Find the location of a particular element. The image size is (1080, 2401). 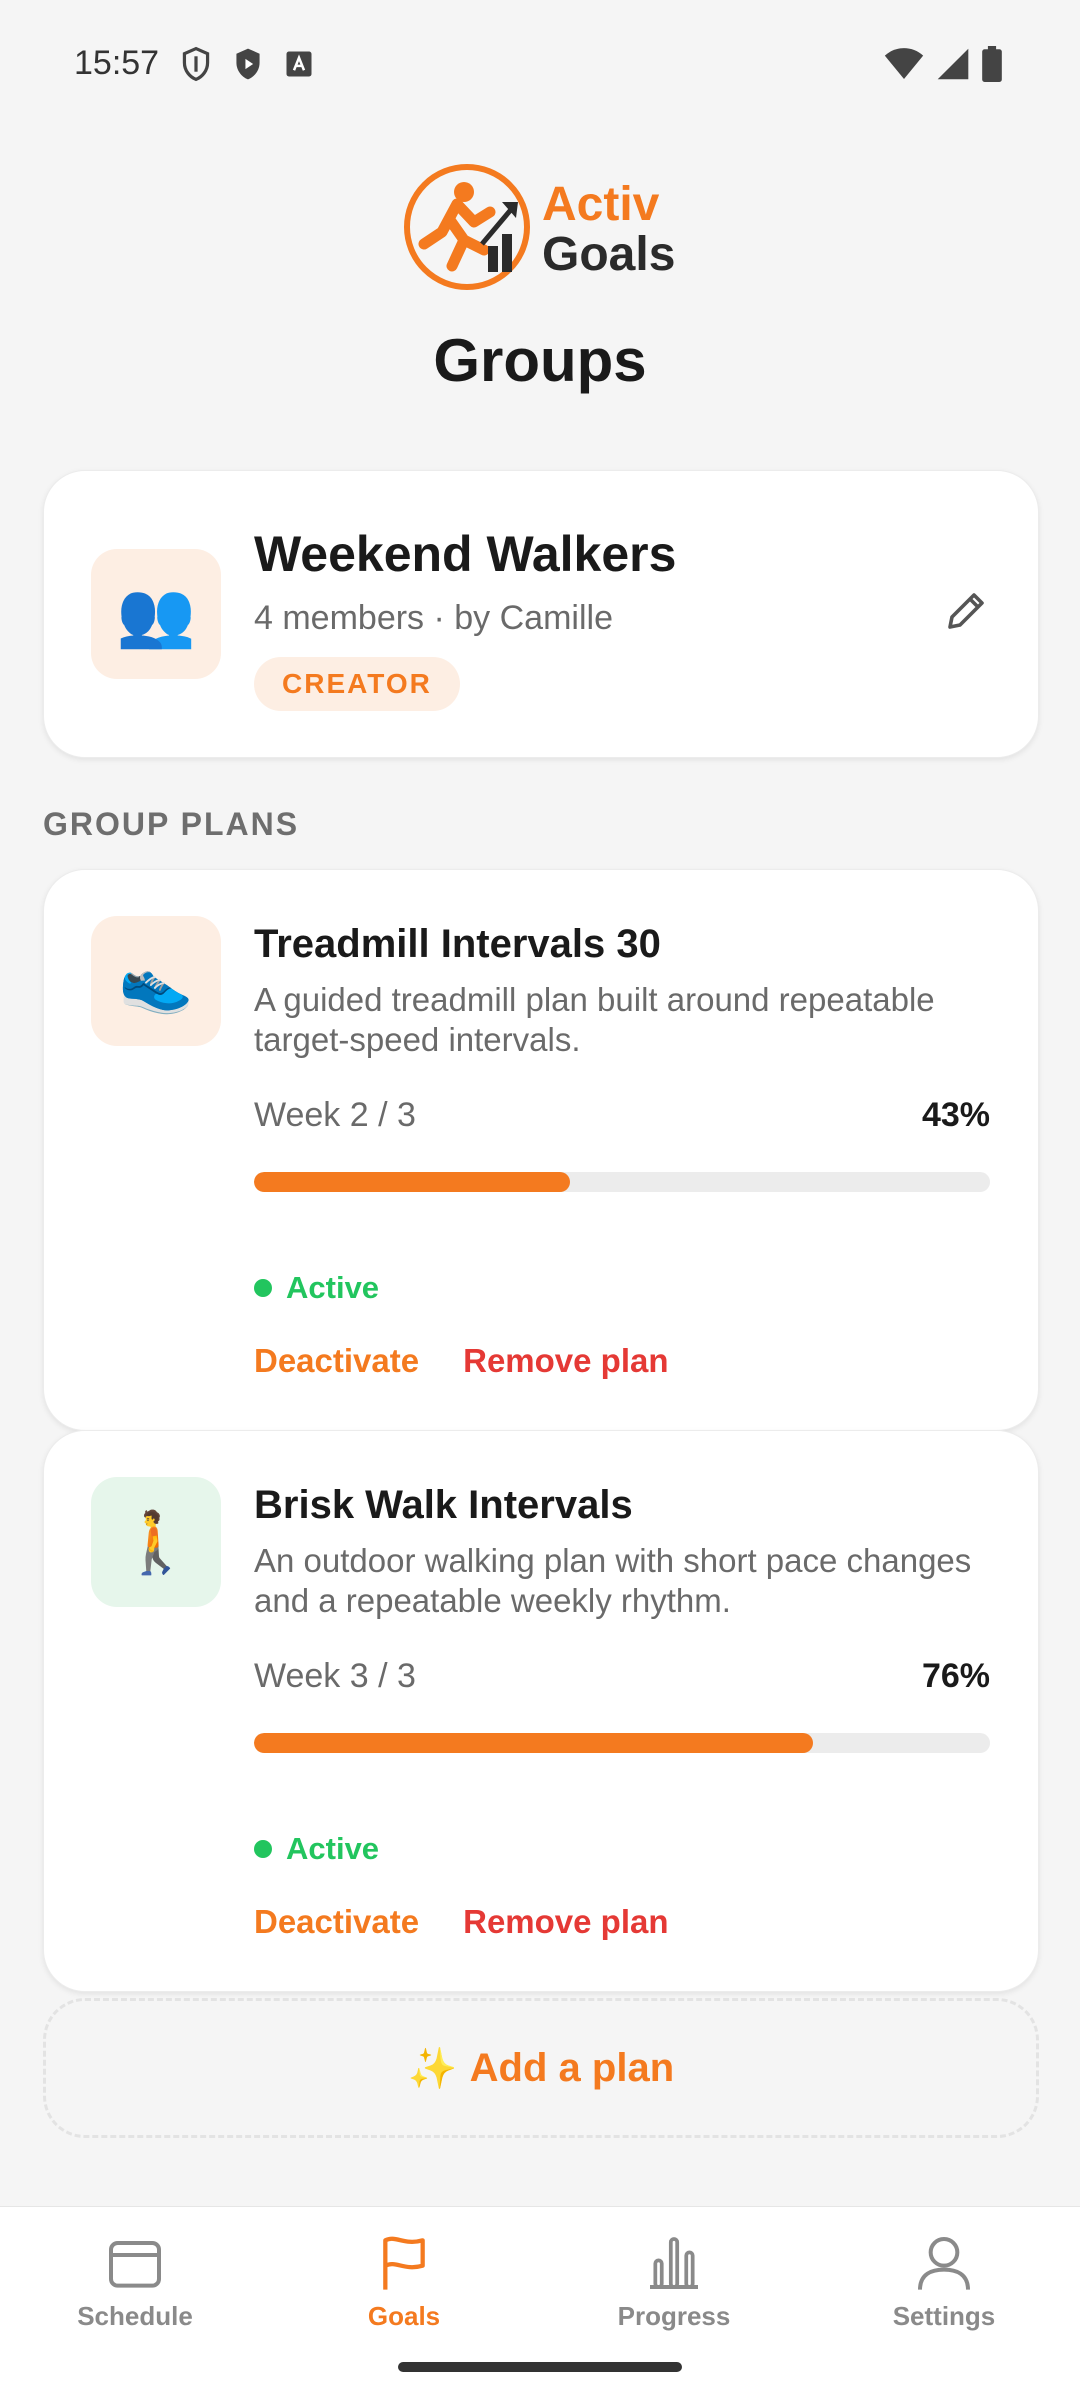

logo-text-goals: Goals is located at coordinates (609, 254).